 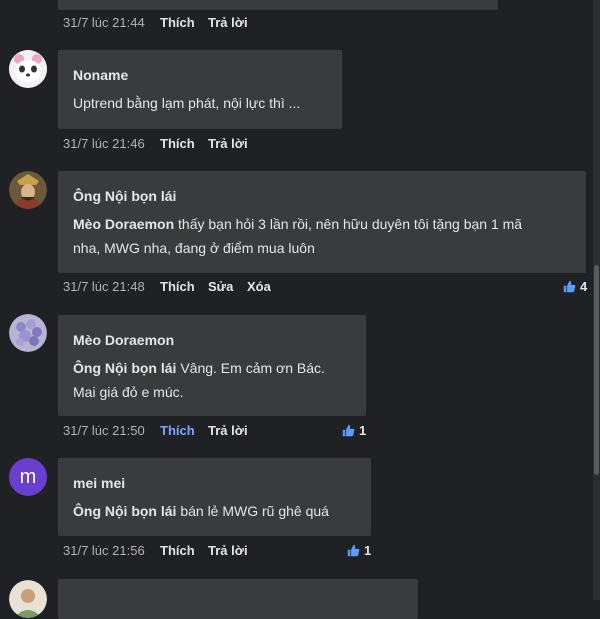 What do you see at coordinates (250, 368) in the screenshot?
I see `comment-line: Vâng. Em cảm ơn Bác.` at bounding box center [250, 368].